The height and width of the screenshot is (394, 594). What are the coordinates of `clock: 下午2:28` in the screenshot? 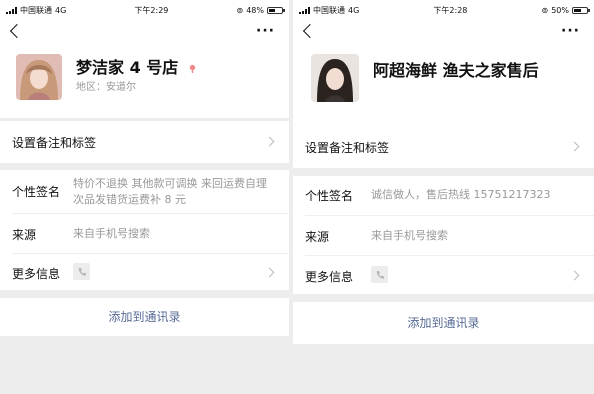 It's located at (450, 10).